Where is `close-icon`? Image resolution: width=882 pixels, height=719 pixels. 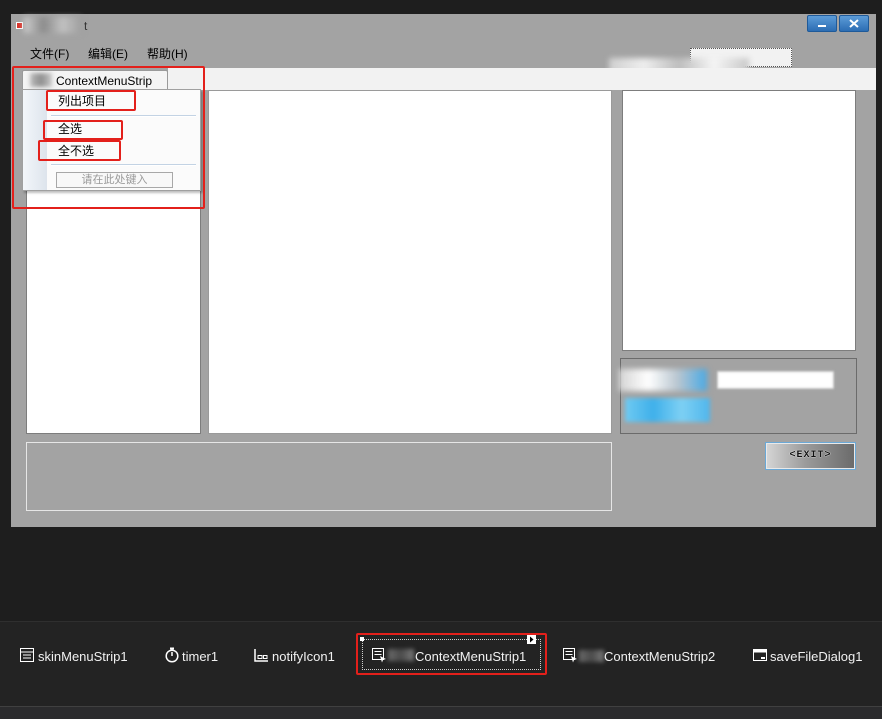
close-icon is located at coordinates (854, 23).